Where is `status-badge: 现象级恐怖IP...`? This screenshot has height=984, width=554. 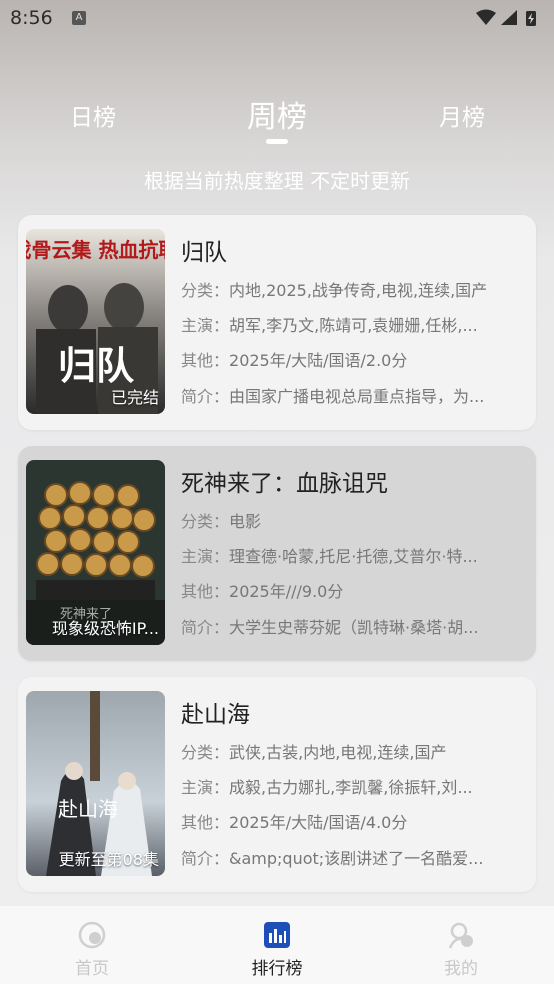
status-badge: 现象级恐怖IP... is located at coordinates (105, 628).